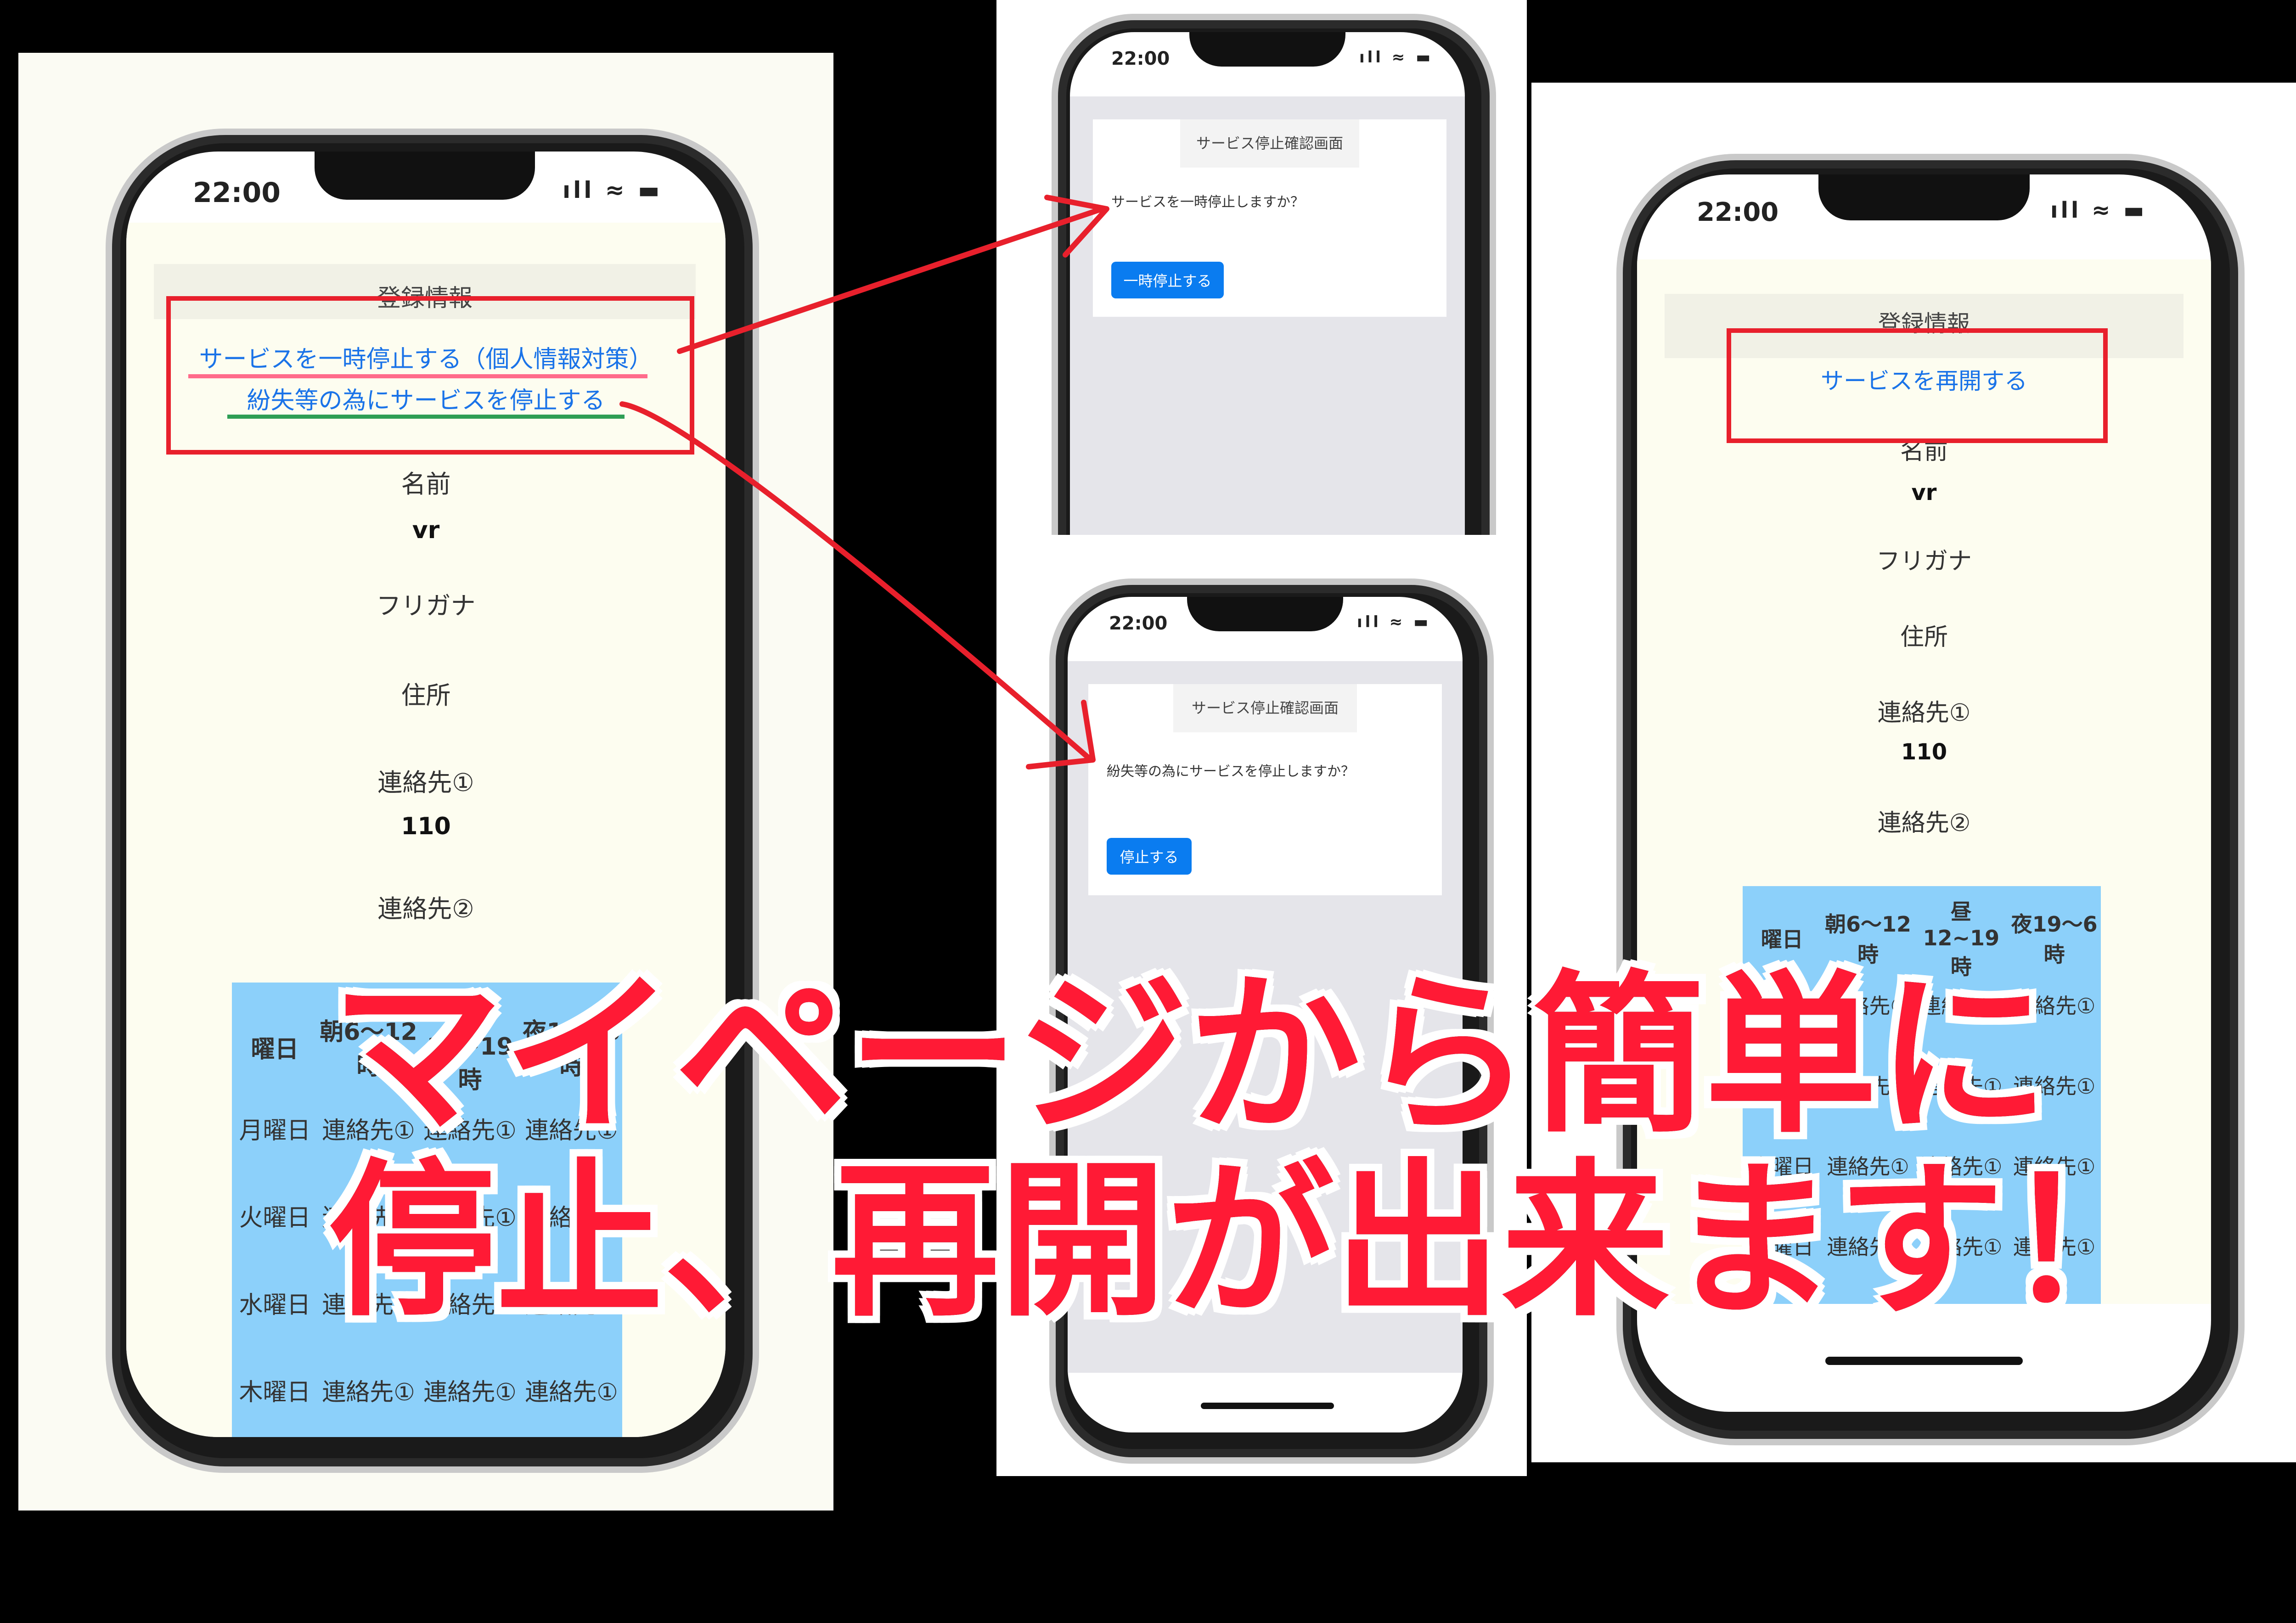 Image resolution: width=2296 pixels, height=1623 pixels. I want to click on headline-line2: 停止、再開が出来ます！, so click(1250, 1241).